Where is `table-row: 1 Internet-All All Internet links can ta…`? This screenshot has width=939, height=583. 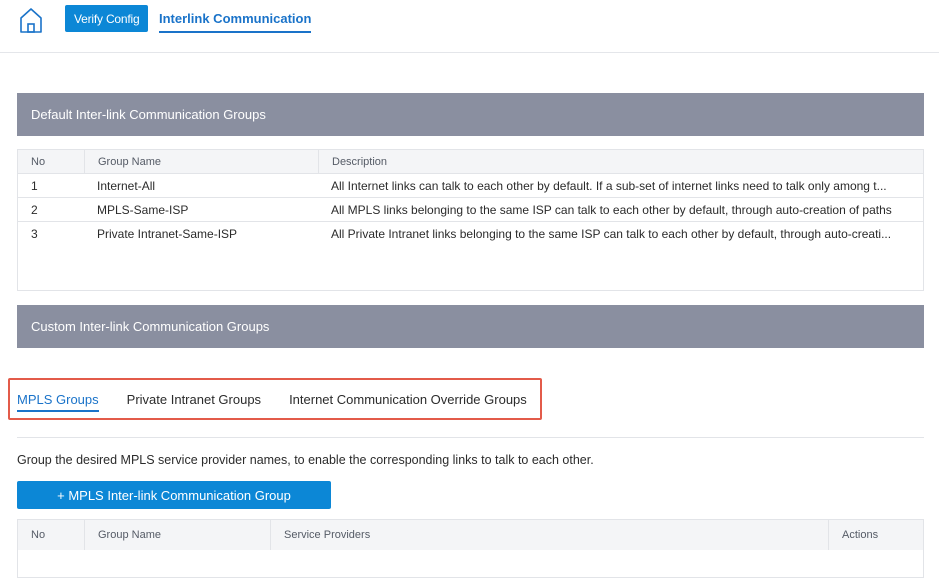
table-row: 1 Internet-All All Internet links can ta… is located at coordinates (470, 186).